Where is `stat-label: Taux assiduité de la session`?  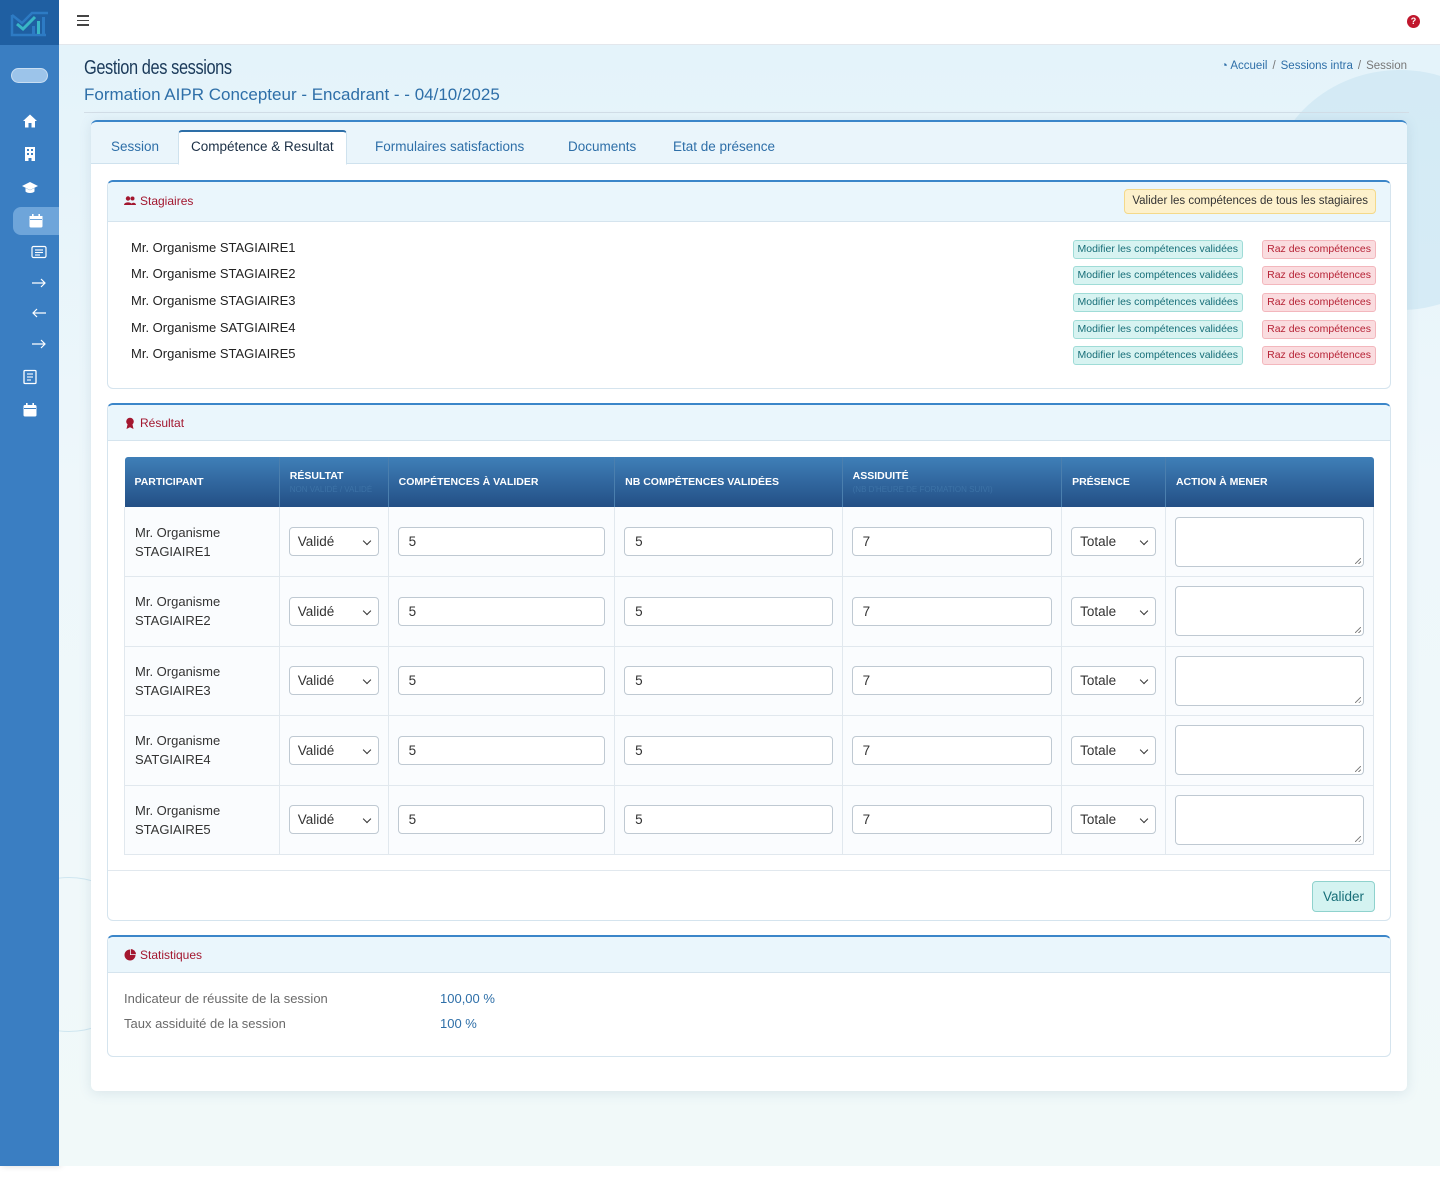 stat-label: Taux assiduité de la session is located at coordinates (205, 1023).